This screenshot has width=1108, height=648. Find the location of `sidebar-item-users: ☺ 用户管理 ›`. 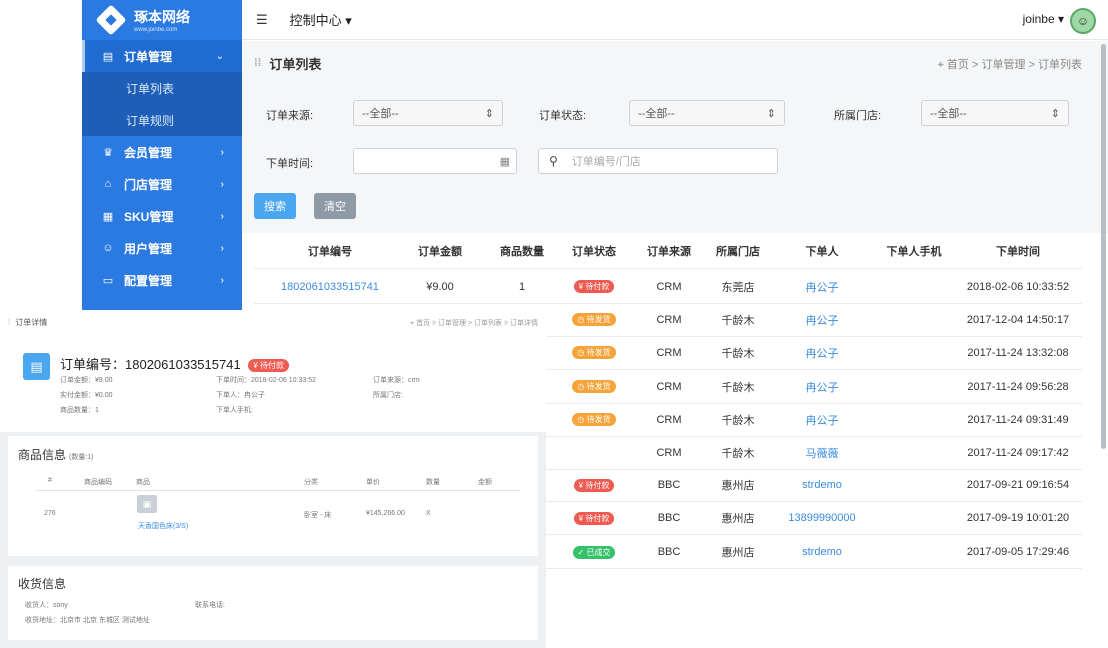

sidebar-item-users: ☺ 用户管理 › is located at coordinates (162, 248).